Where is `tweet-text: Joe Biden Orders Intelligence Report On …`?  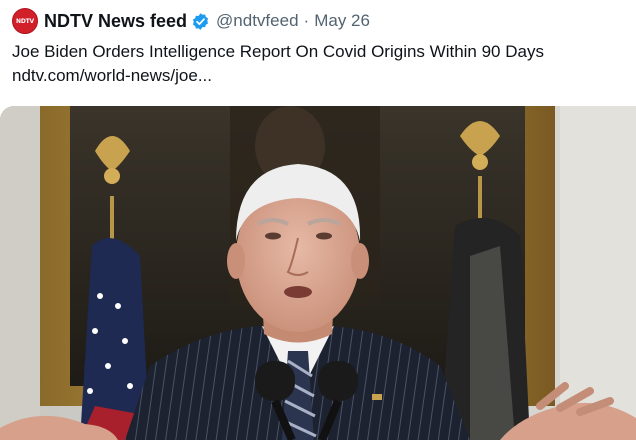
tweet-text: Joe Biden Orders Intelligence Report On … is located at coordinates (278, 51).